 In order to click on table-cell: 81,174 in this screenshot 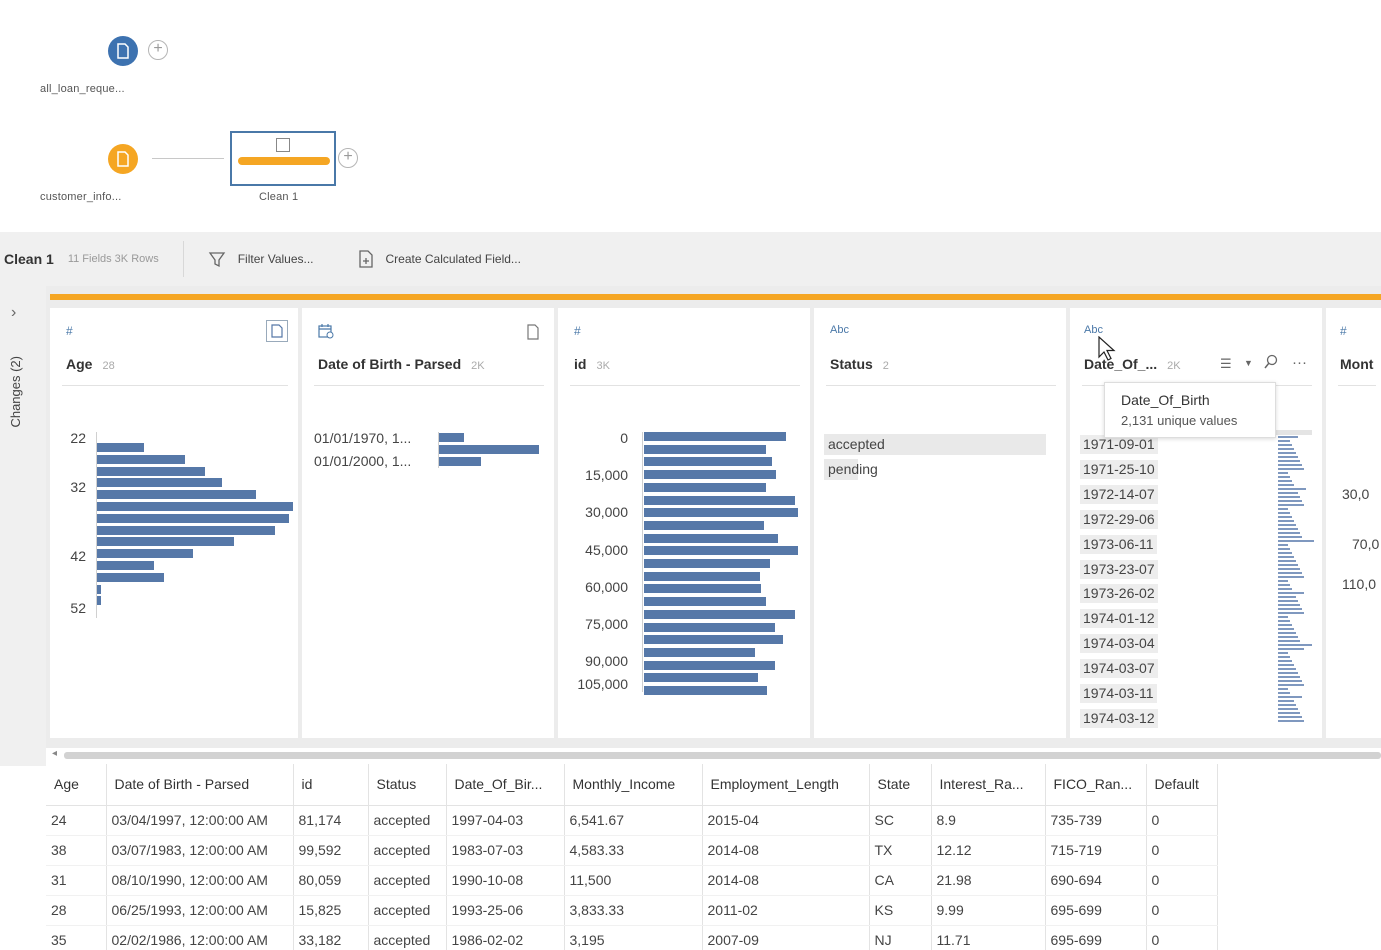, I will do `click(331, 820)`.